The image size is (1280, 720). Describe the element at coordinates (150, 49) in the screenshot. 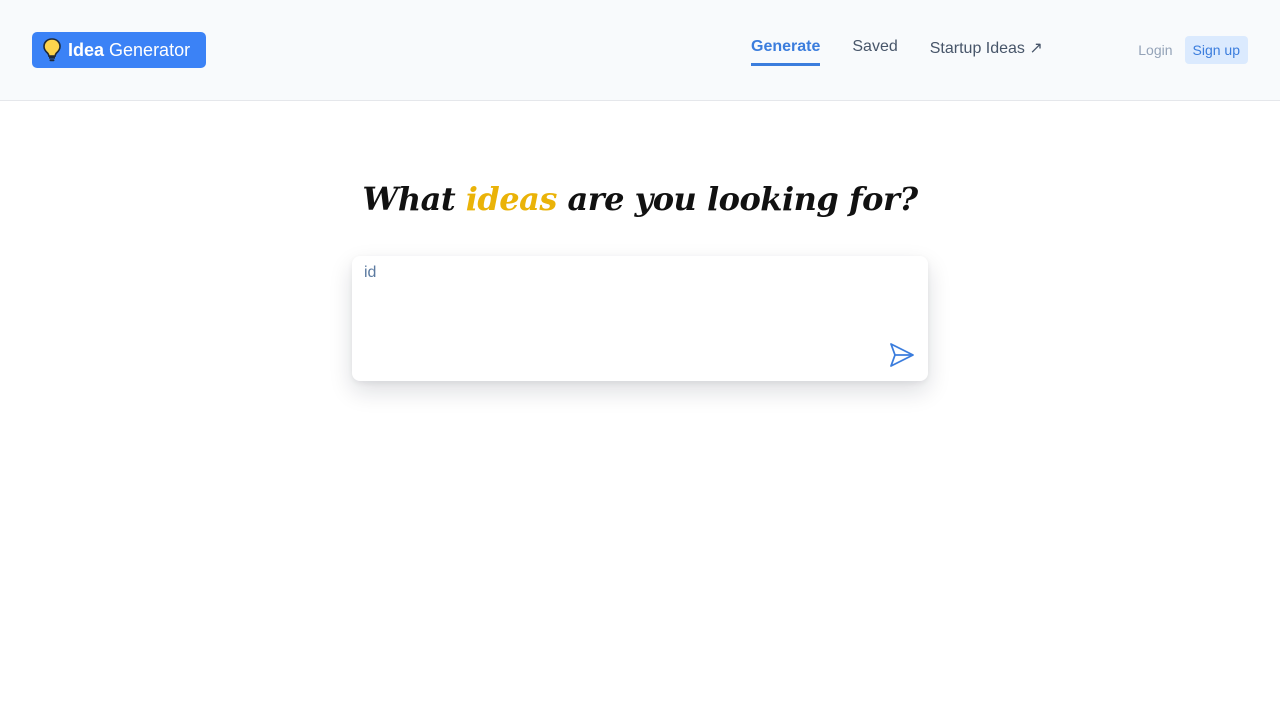

I see `logo-text: Generator` at that location.